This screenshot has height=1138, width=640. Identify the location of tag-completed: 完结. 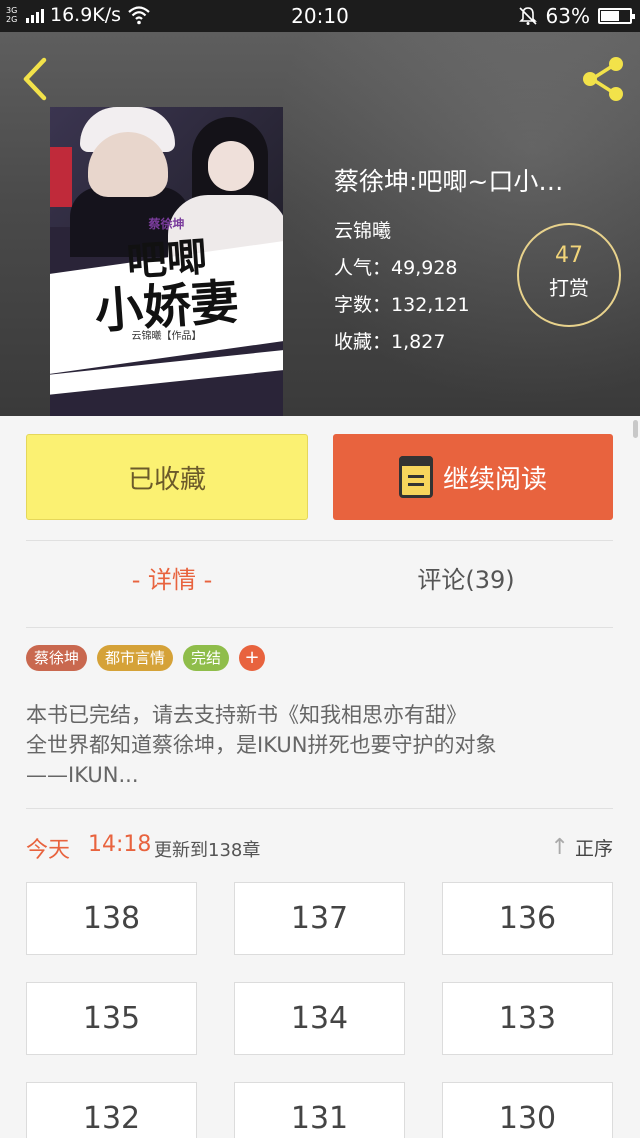
(206, 658).